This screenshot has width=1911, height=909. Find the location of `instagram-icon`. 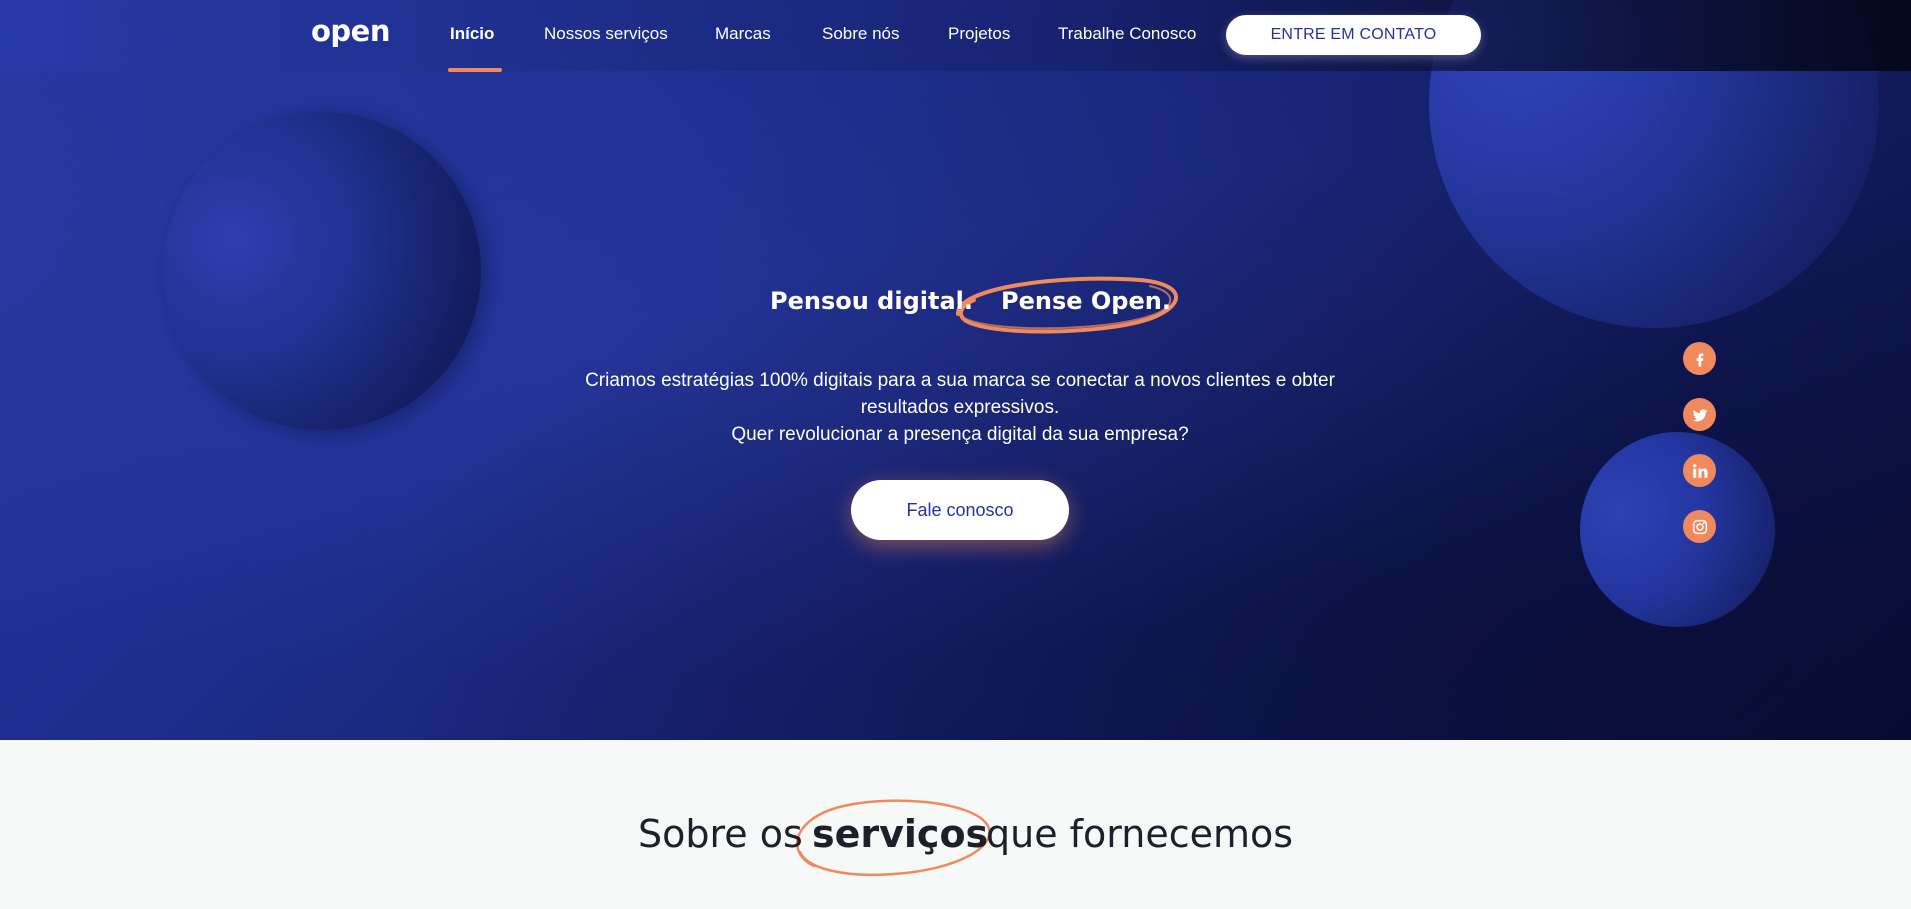

instagram-icon is located at coordinates (1699, 526).